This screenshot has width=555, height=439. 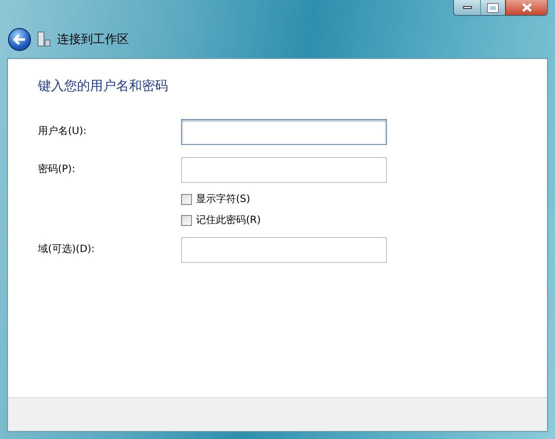 I want to click on back-arrow-icon, so click(x=19, y=39).